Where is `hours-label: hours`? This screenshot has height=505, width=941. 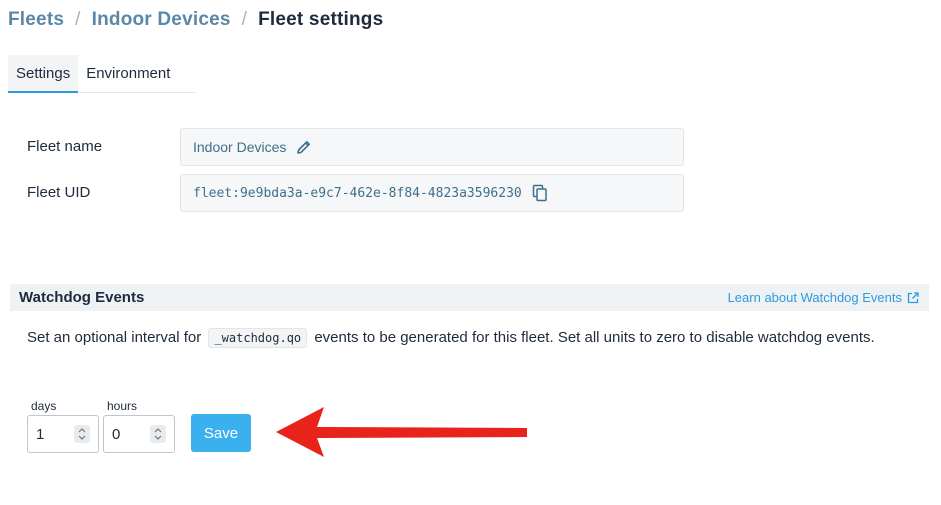
hours-label: hours is located at coordinates (122, 406).